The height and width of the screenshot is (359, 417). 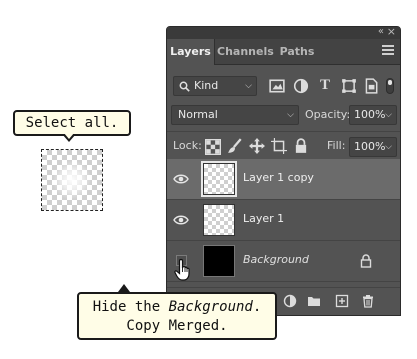 What do you see at coordinates (187, 145) in the screenshot?
I see `lock-label: Lock:` at bounding box center [187, 145].